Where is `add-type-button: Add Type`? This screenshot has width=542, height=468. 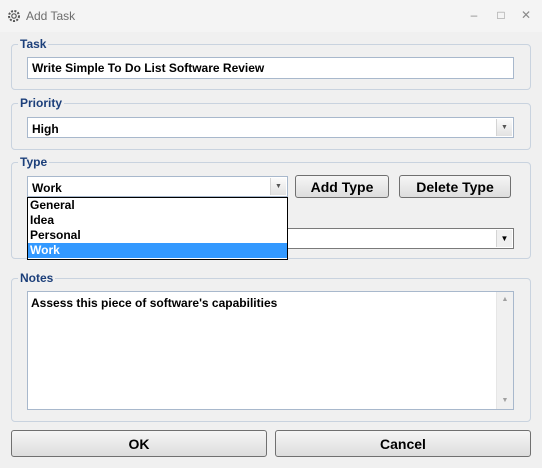 add-type-button: Add Type is located at coordinates (342, 186).